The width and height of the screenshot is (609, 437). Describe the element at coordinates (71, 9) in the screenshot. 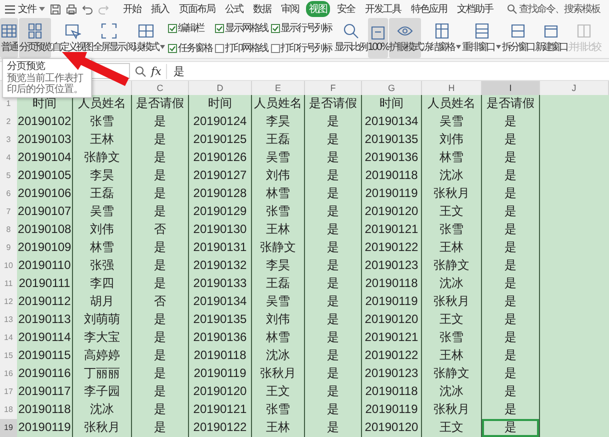

I see `print-icon` at that location.